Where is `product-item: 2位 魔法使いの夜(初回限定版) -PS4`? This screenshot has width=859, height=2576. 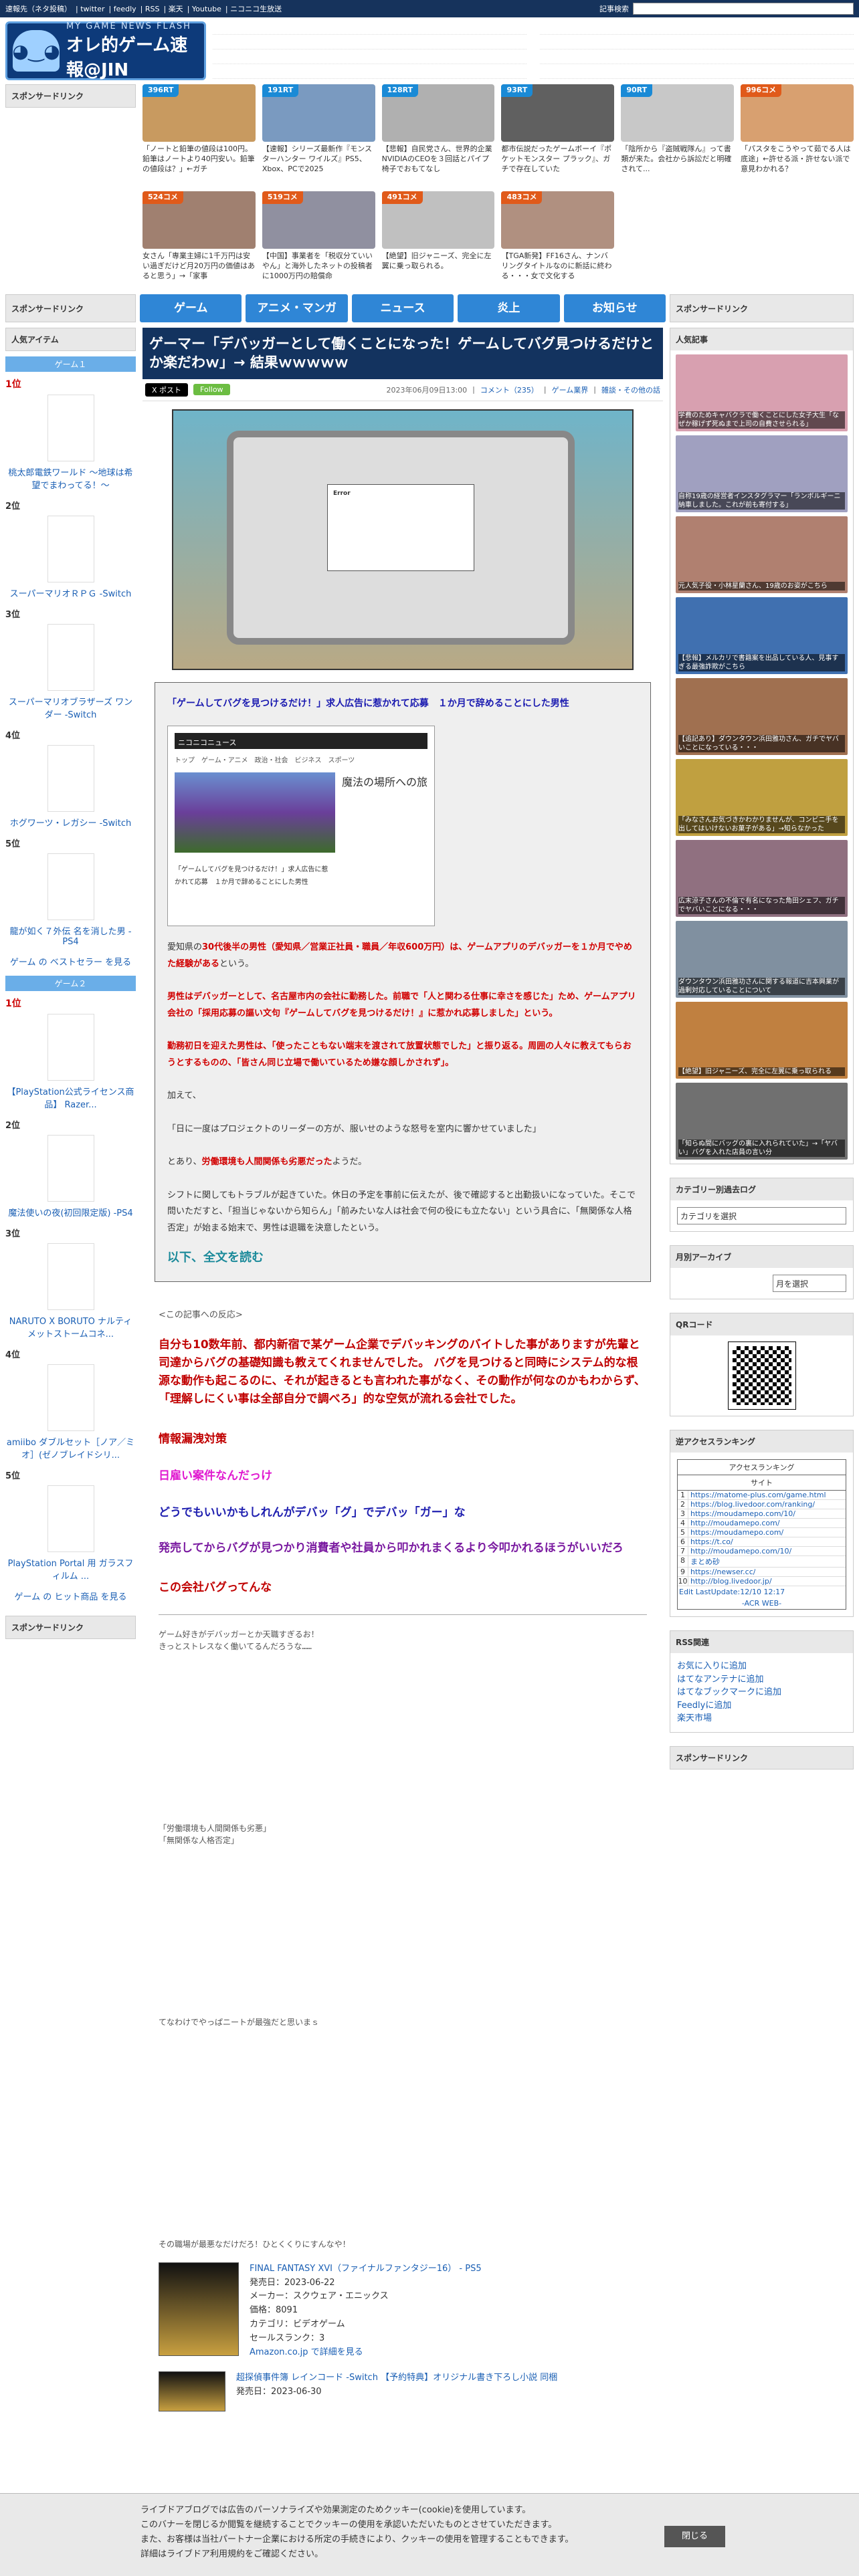 product-item: 2位 魔法使いの夜(初回限定版) -PS4 is located at coordinates (71, 1168).